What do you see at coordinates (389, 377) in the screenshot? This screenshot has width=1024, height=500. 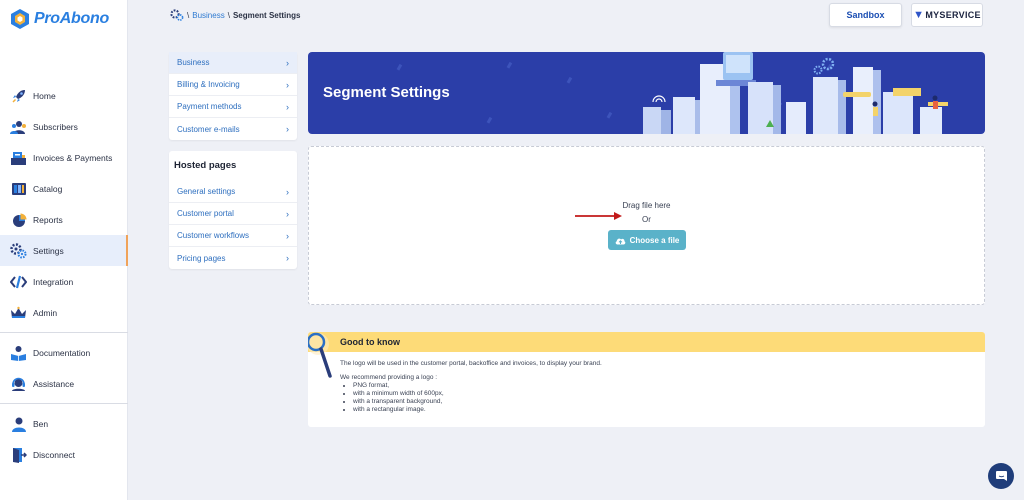 I see `info-lead: We recommend providing a logo :` at bounding box center [389, 377].